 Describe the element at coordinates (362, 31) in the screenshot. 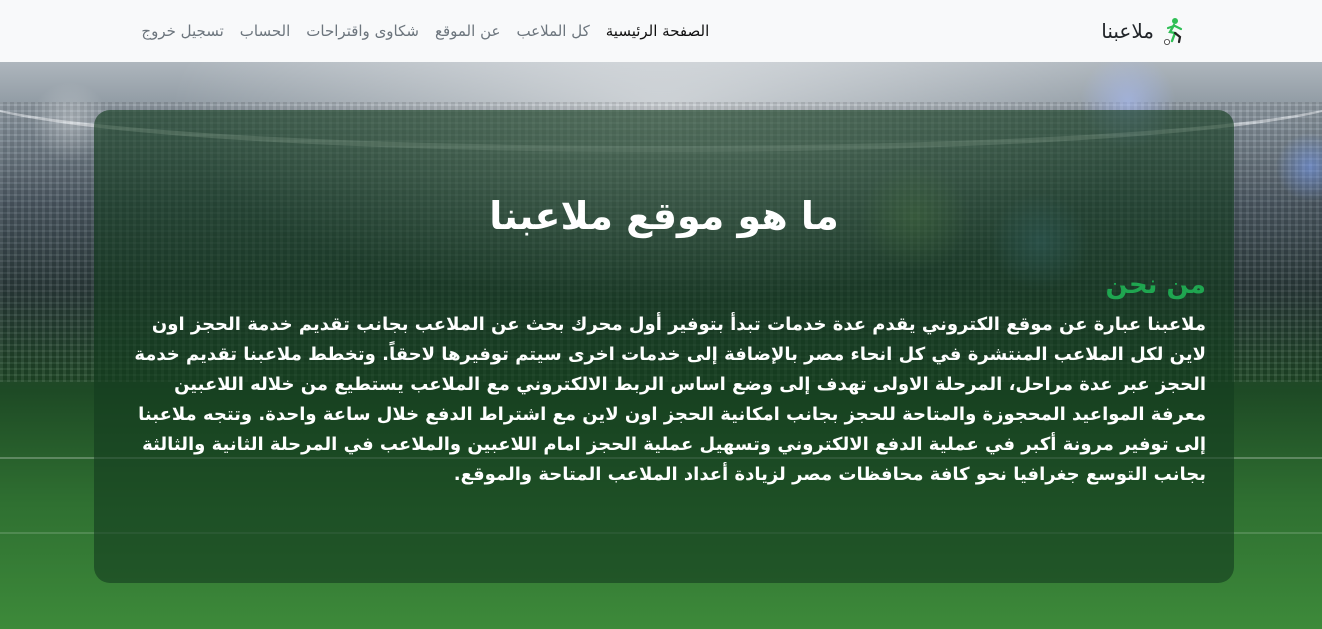

I see `nav-item-complaints: شكاوى واقتراحات` at that location.